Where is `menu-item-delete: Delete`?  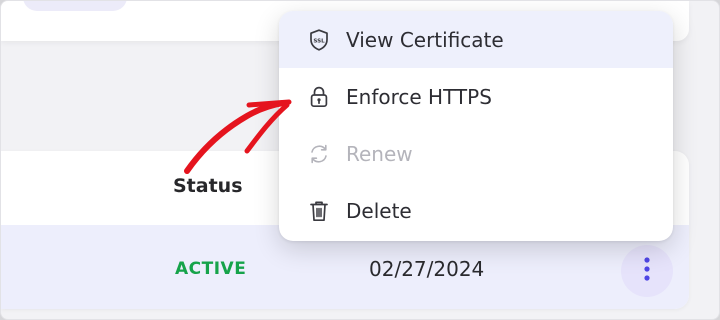
menu-item-delete: Delete is located at coordinates (476, 210).